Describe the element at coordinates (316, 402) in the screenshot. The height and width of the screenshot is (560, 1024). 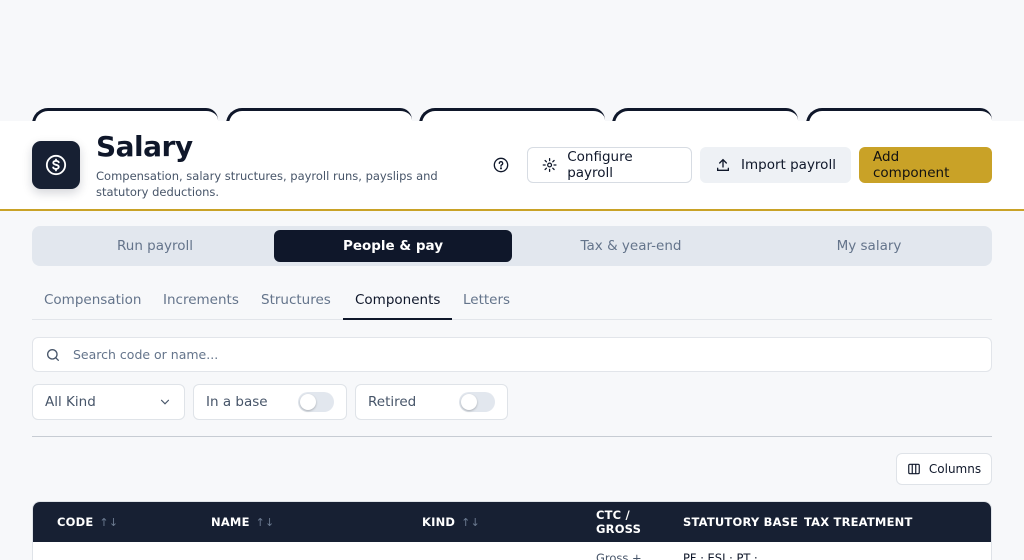
I see `in-base-toggle` at that location.